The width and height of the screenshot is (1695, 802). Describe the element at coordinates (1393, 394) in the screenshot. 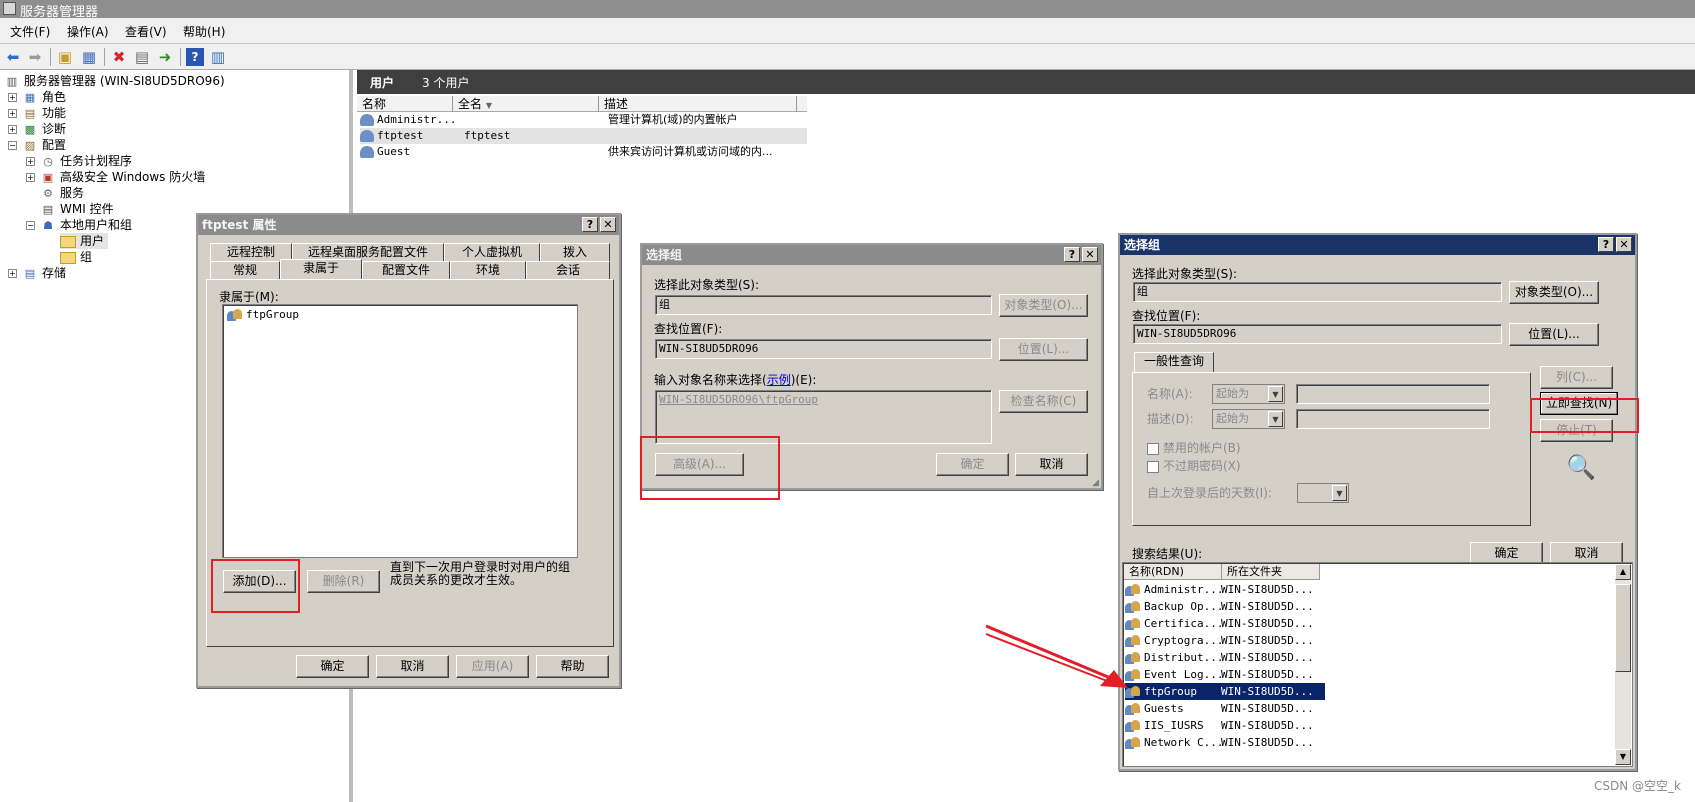

I see `name-query-field` at that location.